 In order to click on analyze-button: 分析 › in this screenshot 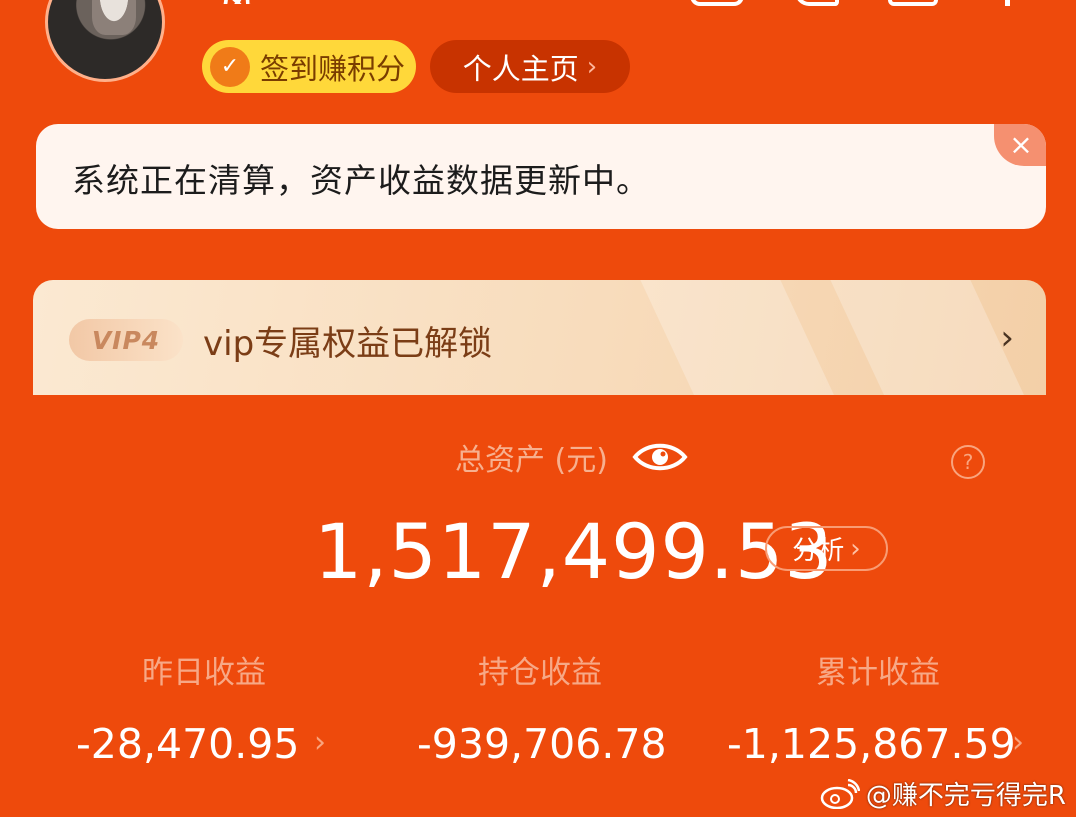, I will do `click(826, 548)`.